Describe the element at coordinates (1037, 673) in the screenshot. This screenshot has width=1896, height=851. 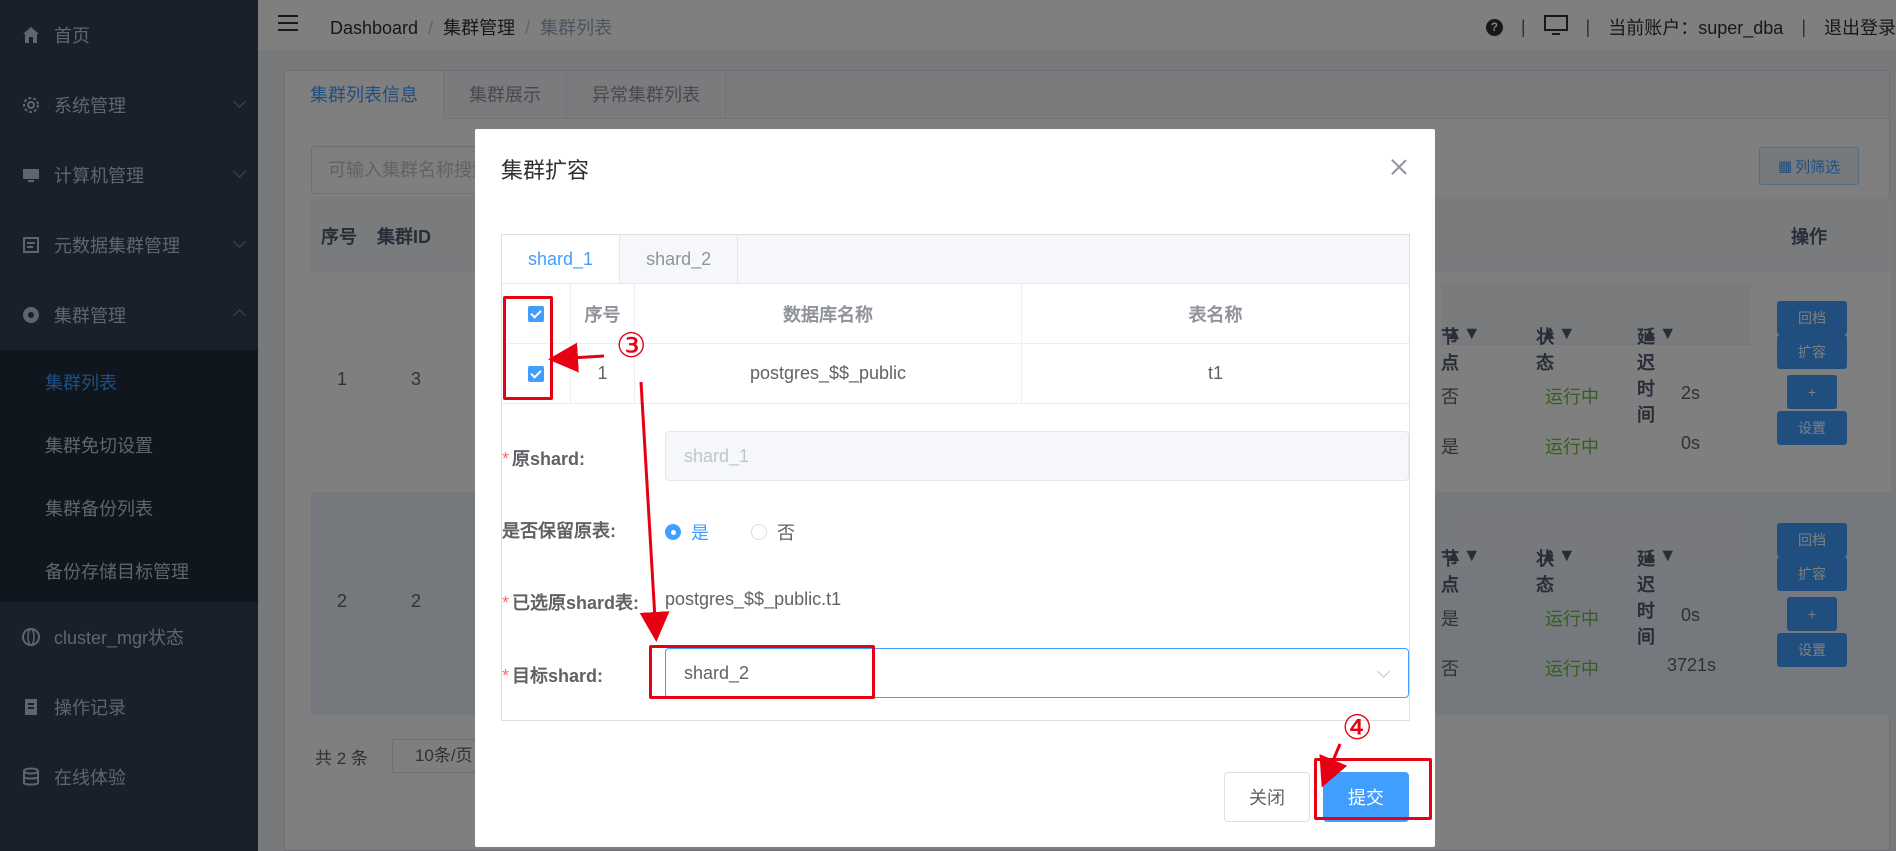
I see `target-shard-select: shard_2` at that location.